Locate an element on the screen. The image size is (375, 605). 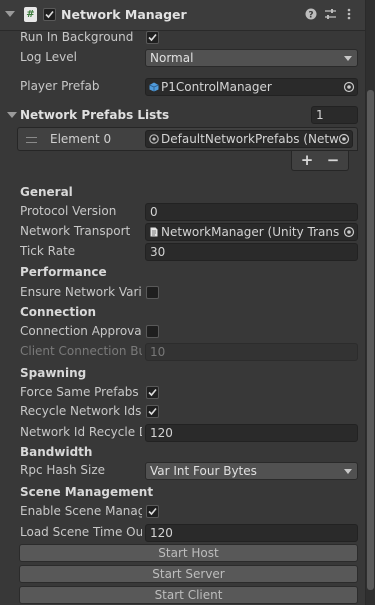
enable-scene-management-checkbox is located at coordinates (152, 511).